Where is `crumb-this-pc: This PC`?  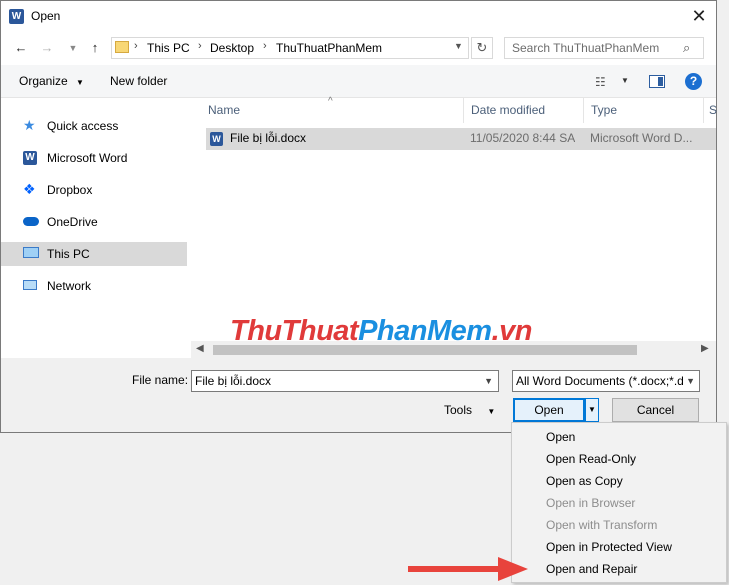
crumb-this-pc: This PC is located at coordinates (168, 48).